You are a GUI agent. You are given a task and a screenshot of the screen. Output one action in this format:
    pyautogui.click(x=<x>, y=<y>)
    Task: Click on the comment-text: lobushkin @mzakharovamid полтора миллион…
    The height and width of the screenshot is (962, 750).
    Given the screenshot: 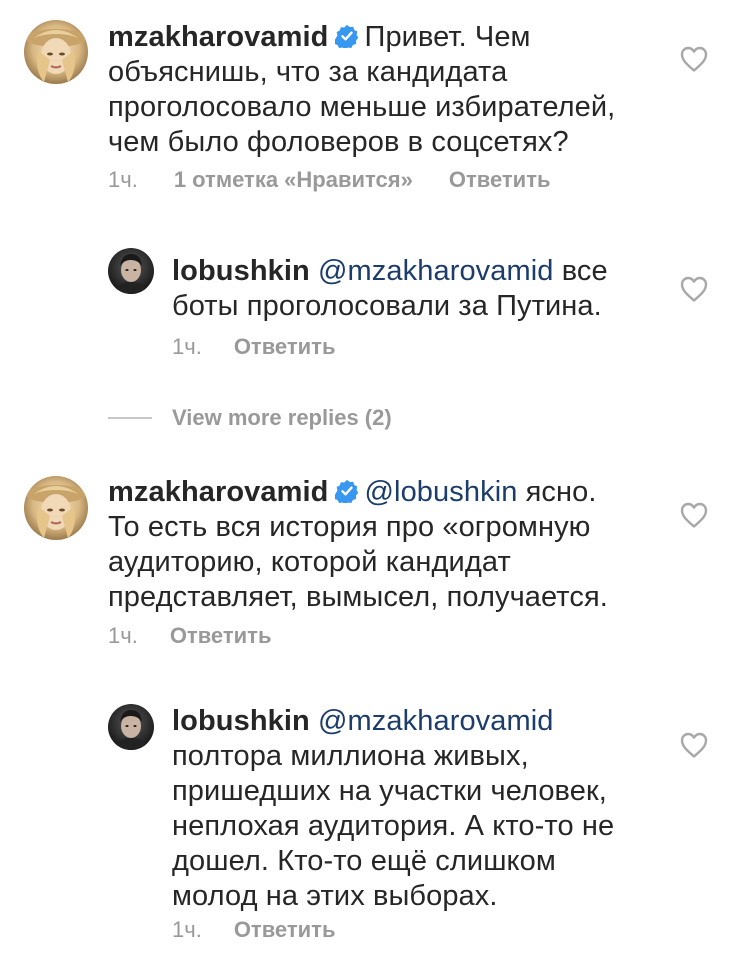 What is the action you would take?
    pyautogui.click(x=397, y=809)
    